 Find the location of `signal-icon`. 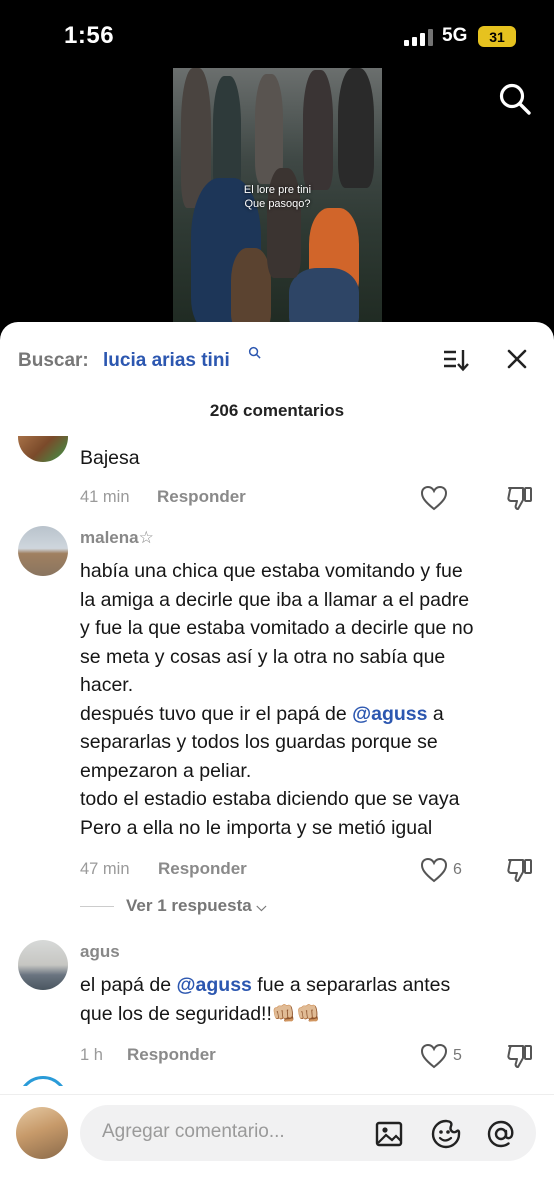

signal-icon is located at coordinates (418, 37).